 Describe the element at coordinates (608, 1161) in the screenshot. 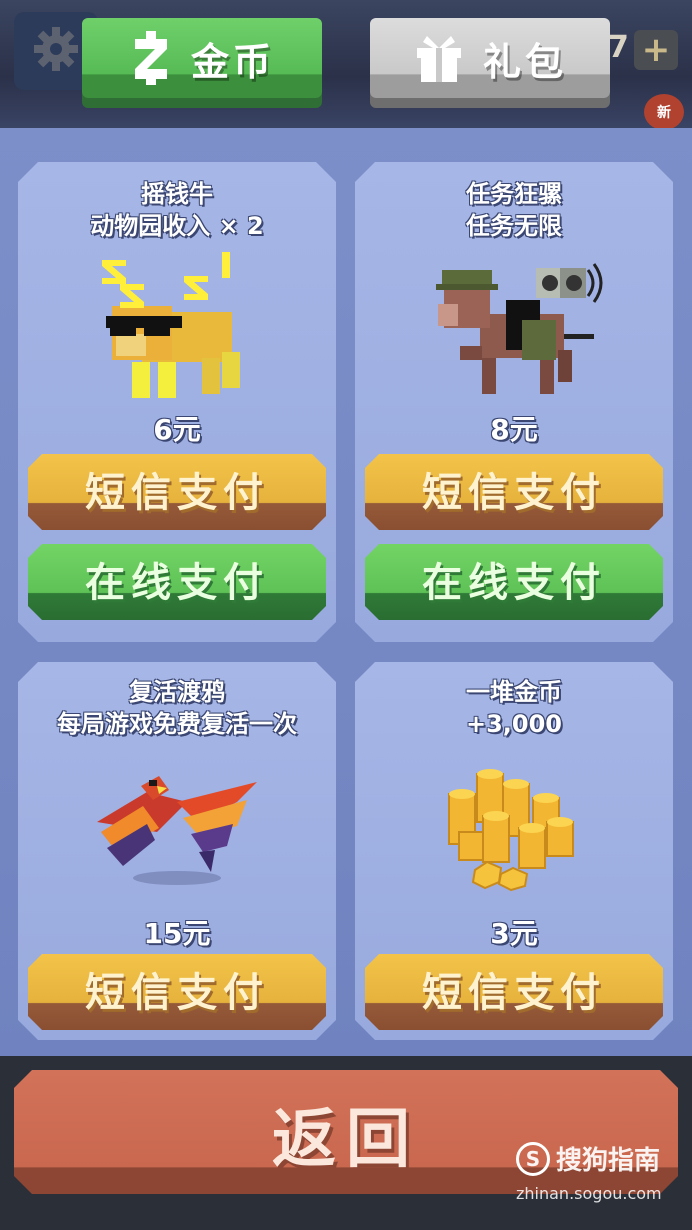

I see `watermark-brand: 搜狗指南` at that location.